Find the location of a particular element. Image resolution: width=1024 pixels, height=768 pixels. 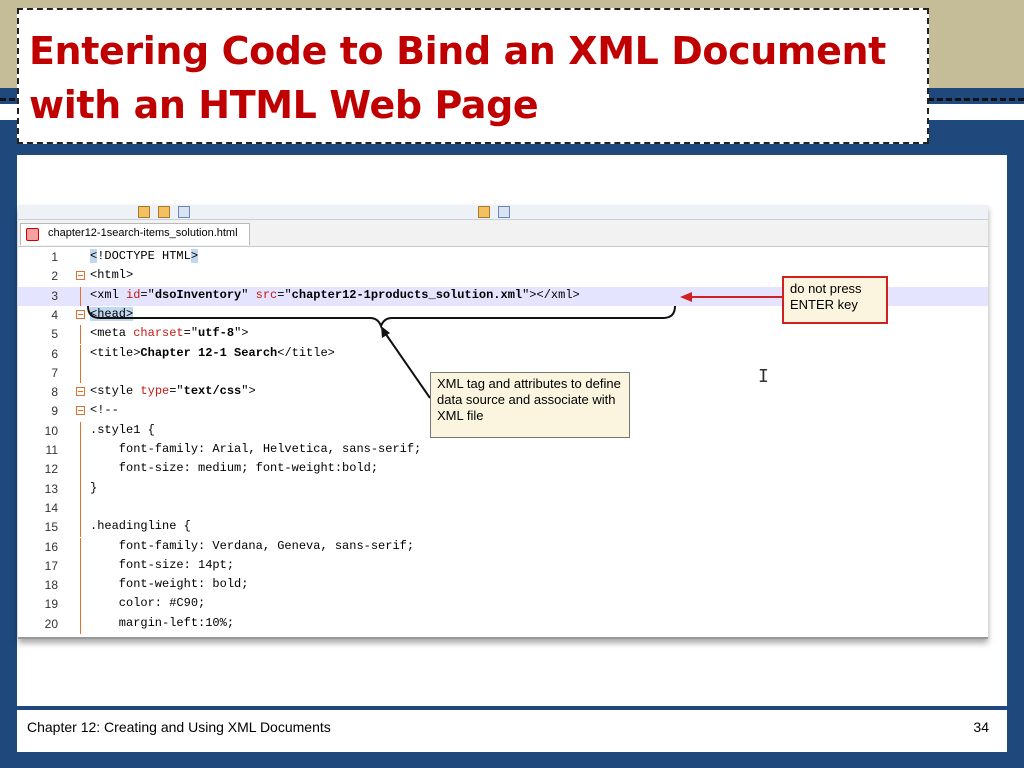

arrow-line-black is located at coordinates (406, 364).